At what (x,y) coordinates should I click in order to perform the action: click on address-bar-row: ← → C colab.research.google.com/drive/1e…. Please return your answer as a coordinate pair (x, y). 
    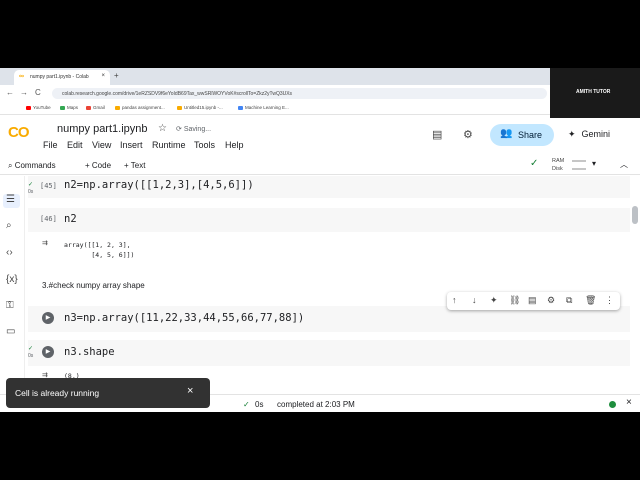
    Looking at the image, I should click on (275, 93).